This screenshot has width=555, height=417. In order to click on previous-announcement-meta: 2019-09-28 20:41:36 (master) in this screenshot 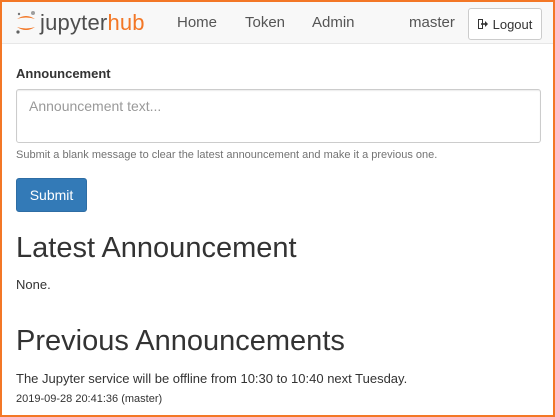, I will do `click(89, 399)`.